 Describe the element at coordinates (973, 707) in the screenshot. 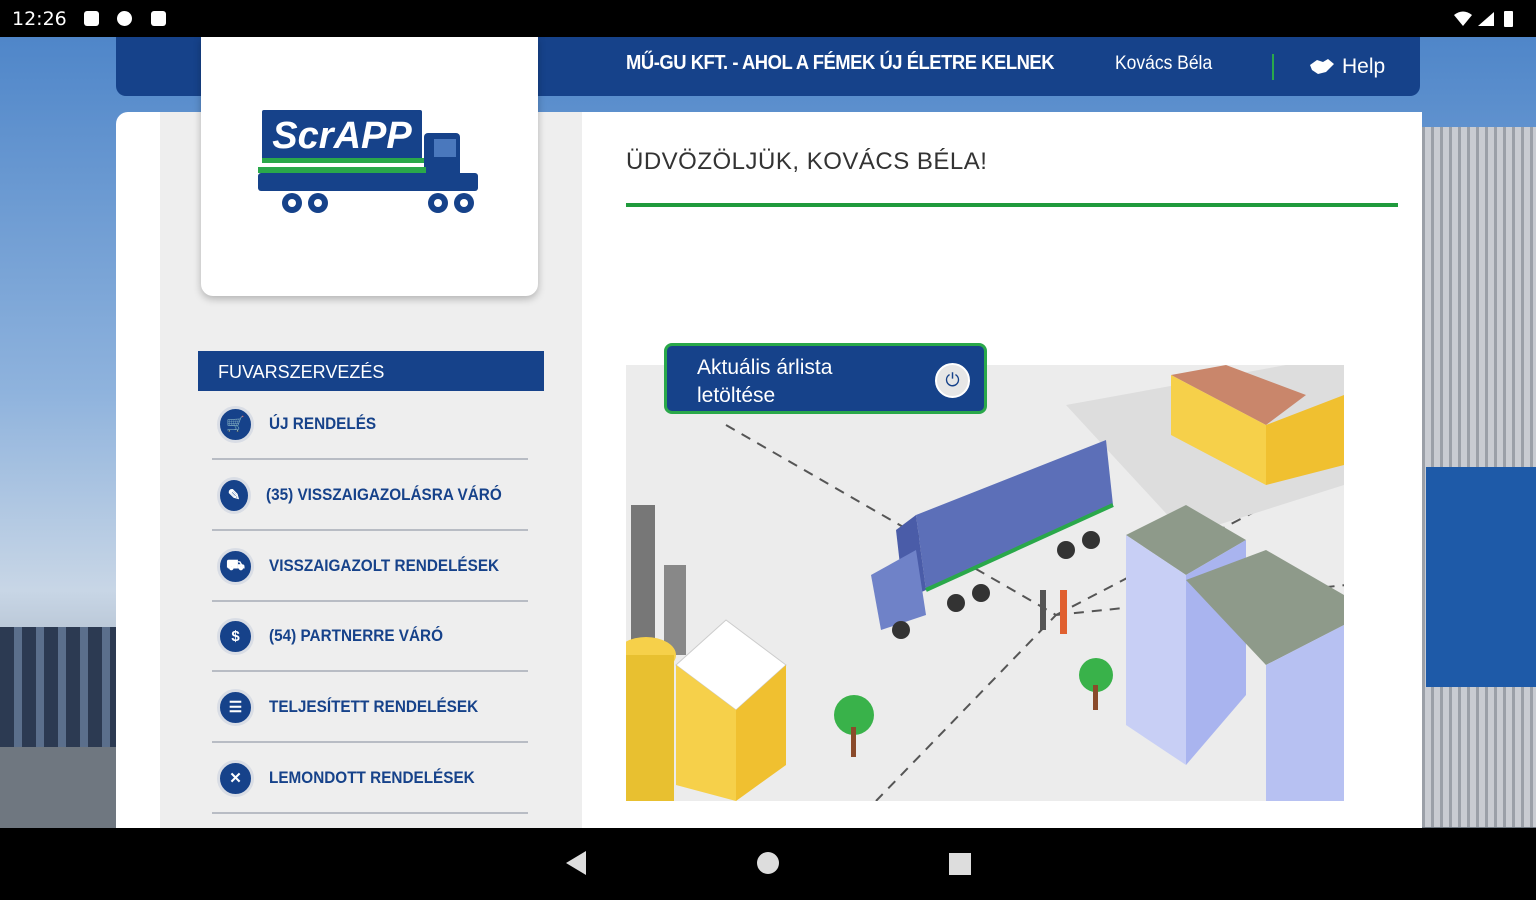

I see `tree-icon` at that location.